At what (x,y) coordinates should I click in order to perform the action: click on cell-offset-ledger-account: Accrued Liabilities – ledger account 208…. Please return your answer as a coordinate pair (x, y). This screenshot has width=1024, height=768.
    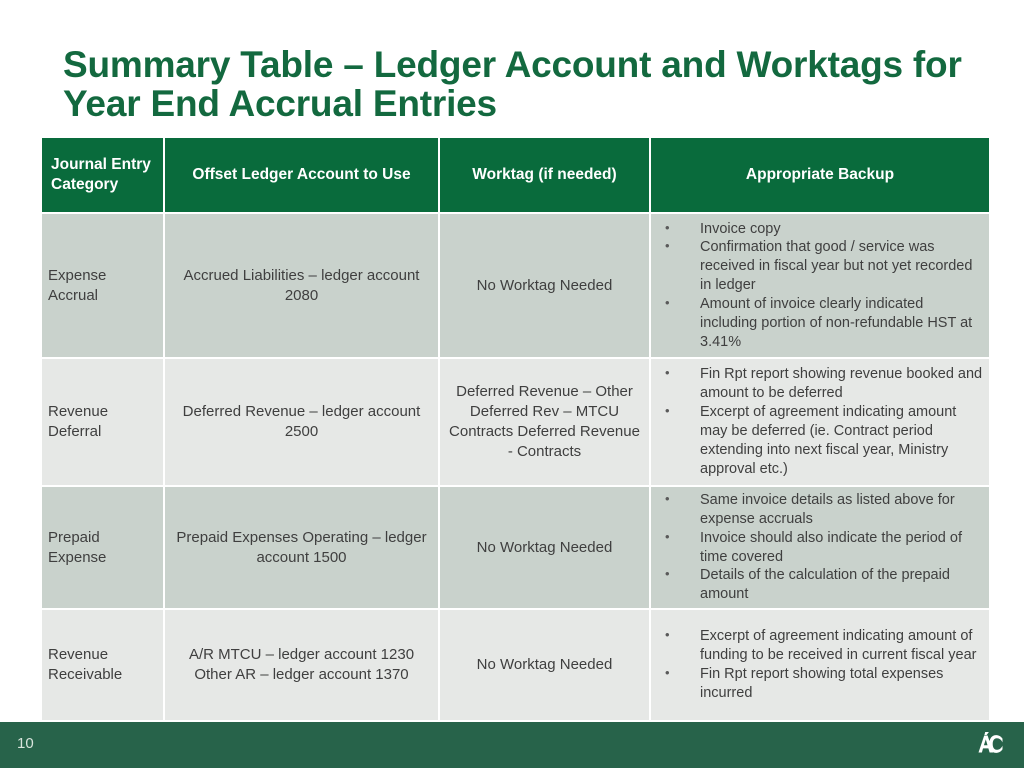
    Looking at the image, I should click on (301, 285).